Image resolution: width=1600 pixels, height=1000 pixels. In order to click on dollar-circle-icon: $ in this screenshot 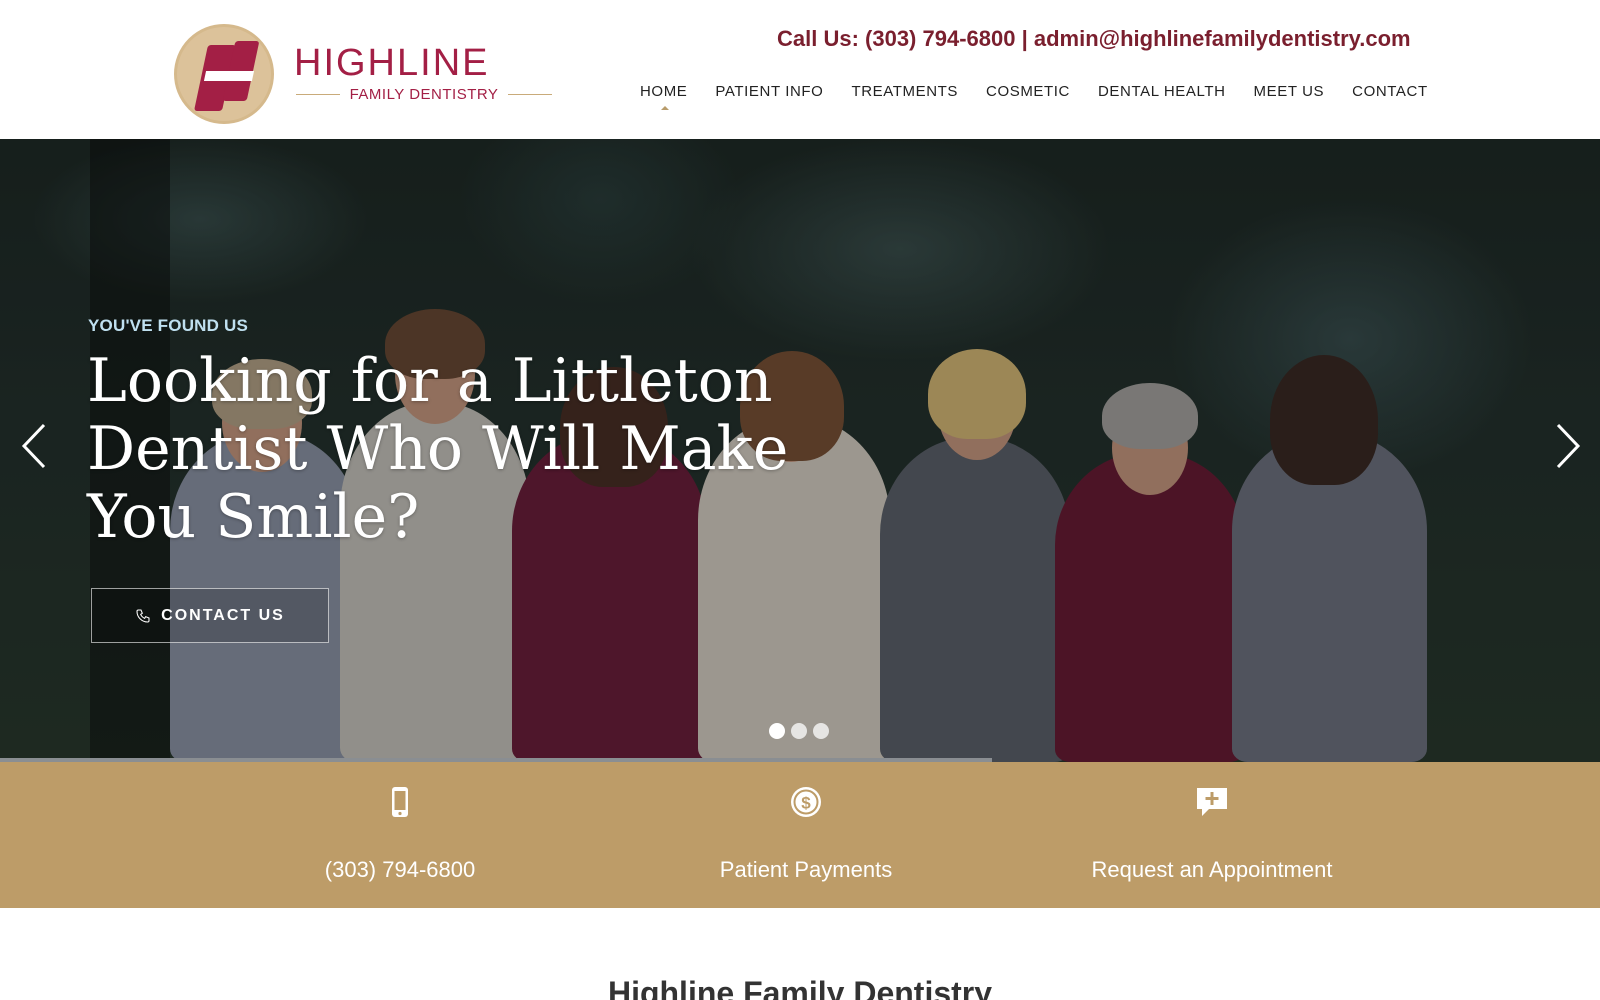, I will do `click(806, 802)`.